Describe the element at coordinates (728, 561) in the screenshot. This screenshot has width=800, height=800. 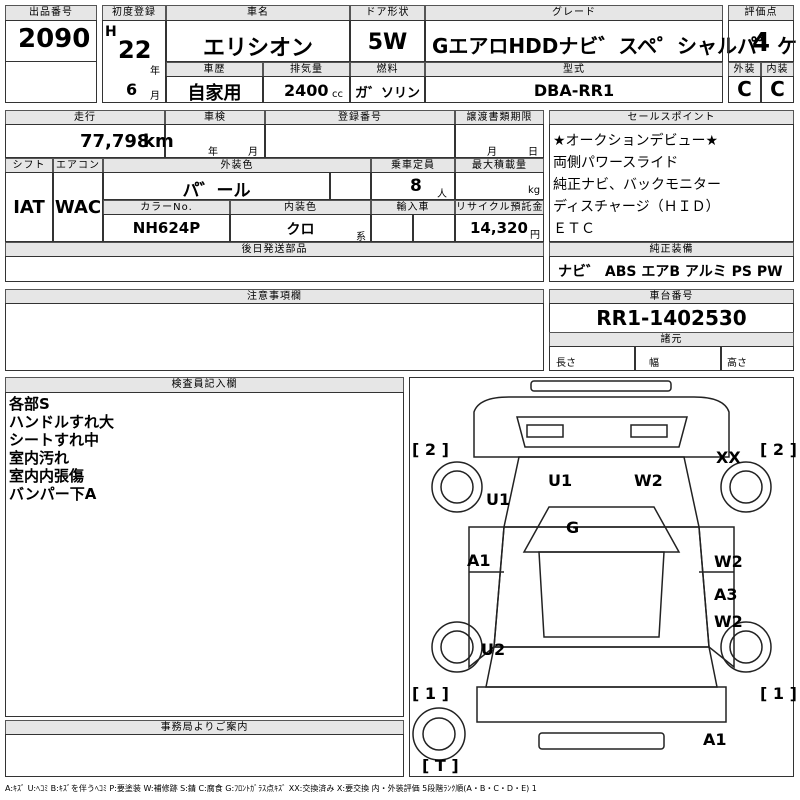
I see `mark-w2-right1: W2` at that location.